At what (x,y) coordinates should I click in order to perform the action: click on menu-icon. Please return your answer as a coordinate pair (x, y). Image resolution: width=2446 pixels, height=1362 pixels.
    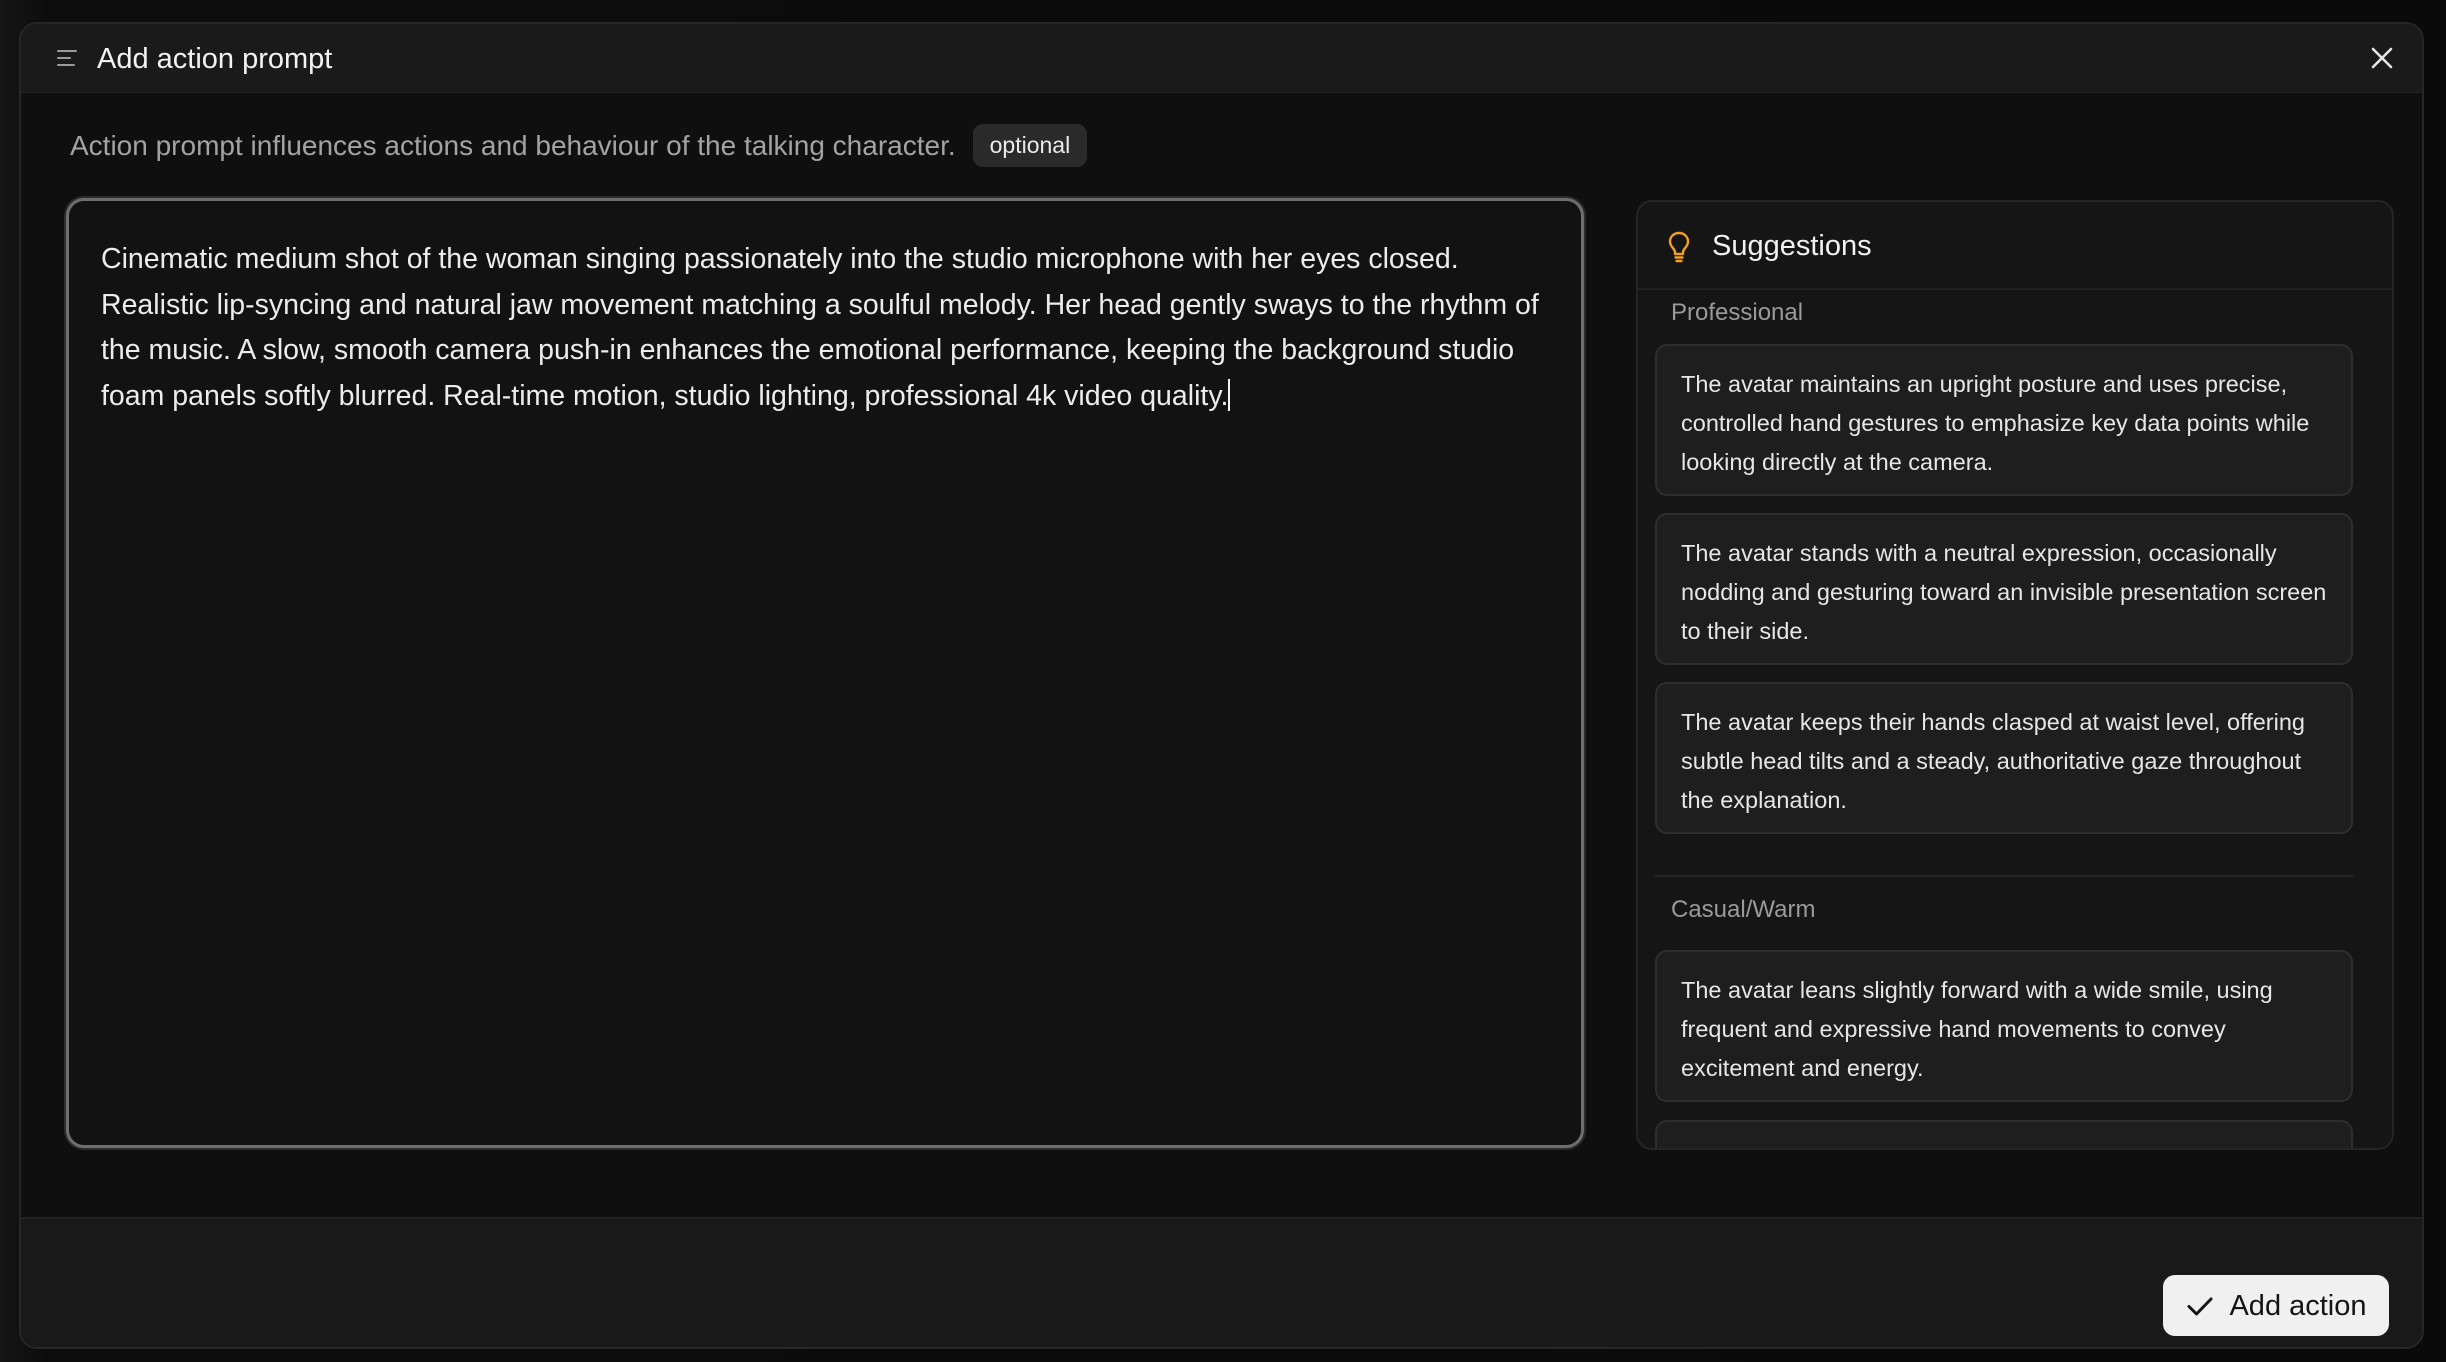
    Looking at the image, I should click on (67, 58).